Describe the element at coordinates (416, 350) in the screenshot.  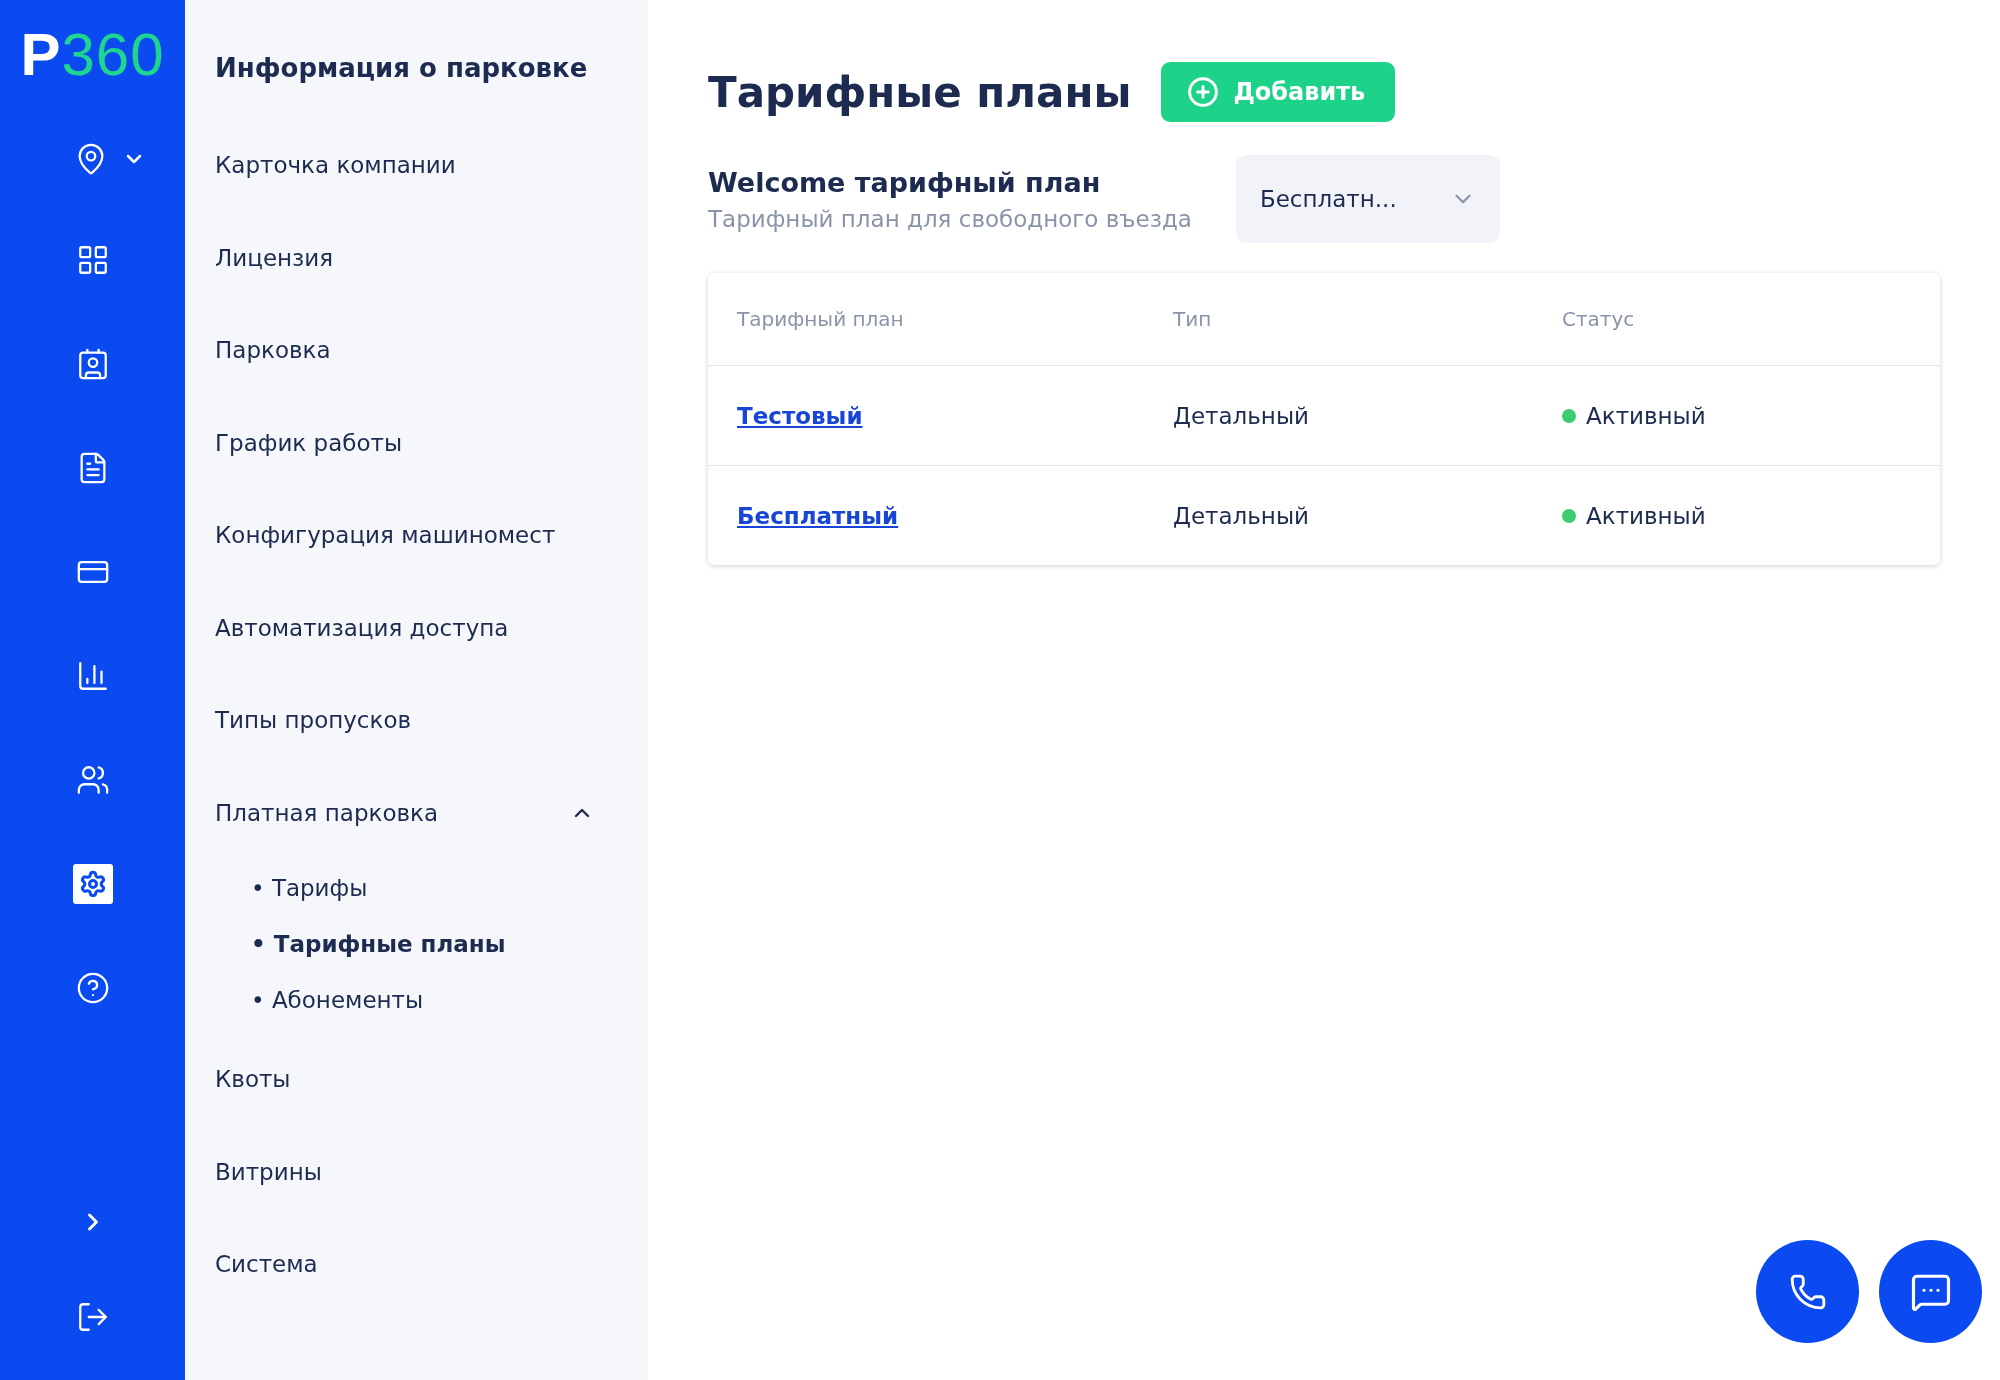
I see `sidebar-item: Парковка` at that location.